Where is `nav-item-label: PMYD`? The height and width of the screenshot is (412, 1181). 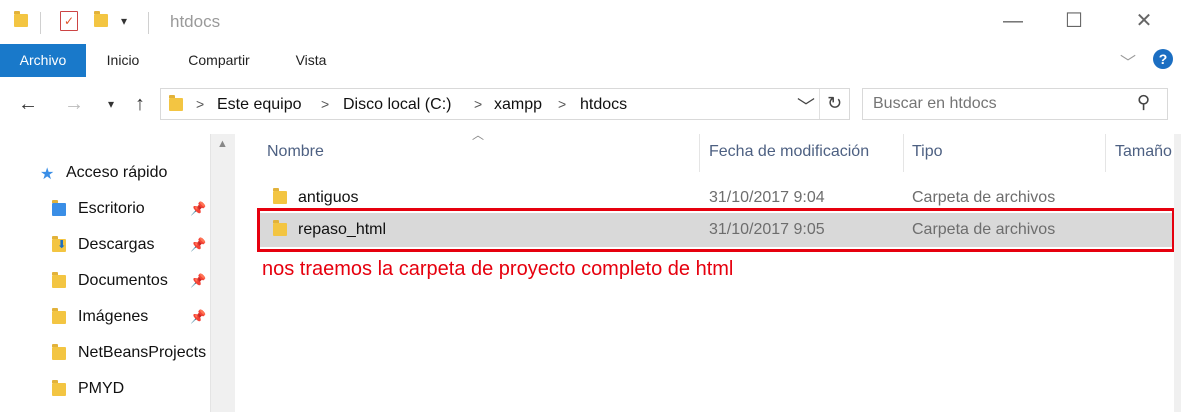 nav-item-label: PMYD is located at coordinates (101, 388).